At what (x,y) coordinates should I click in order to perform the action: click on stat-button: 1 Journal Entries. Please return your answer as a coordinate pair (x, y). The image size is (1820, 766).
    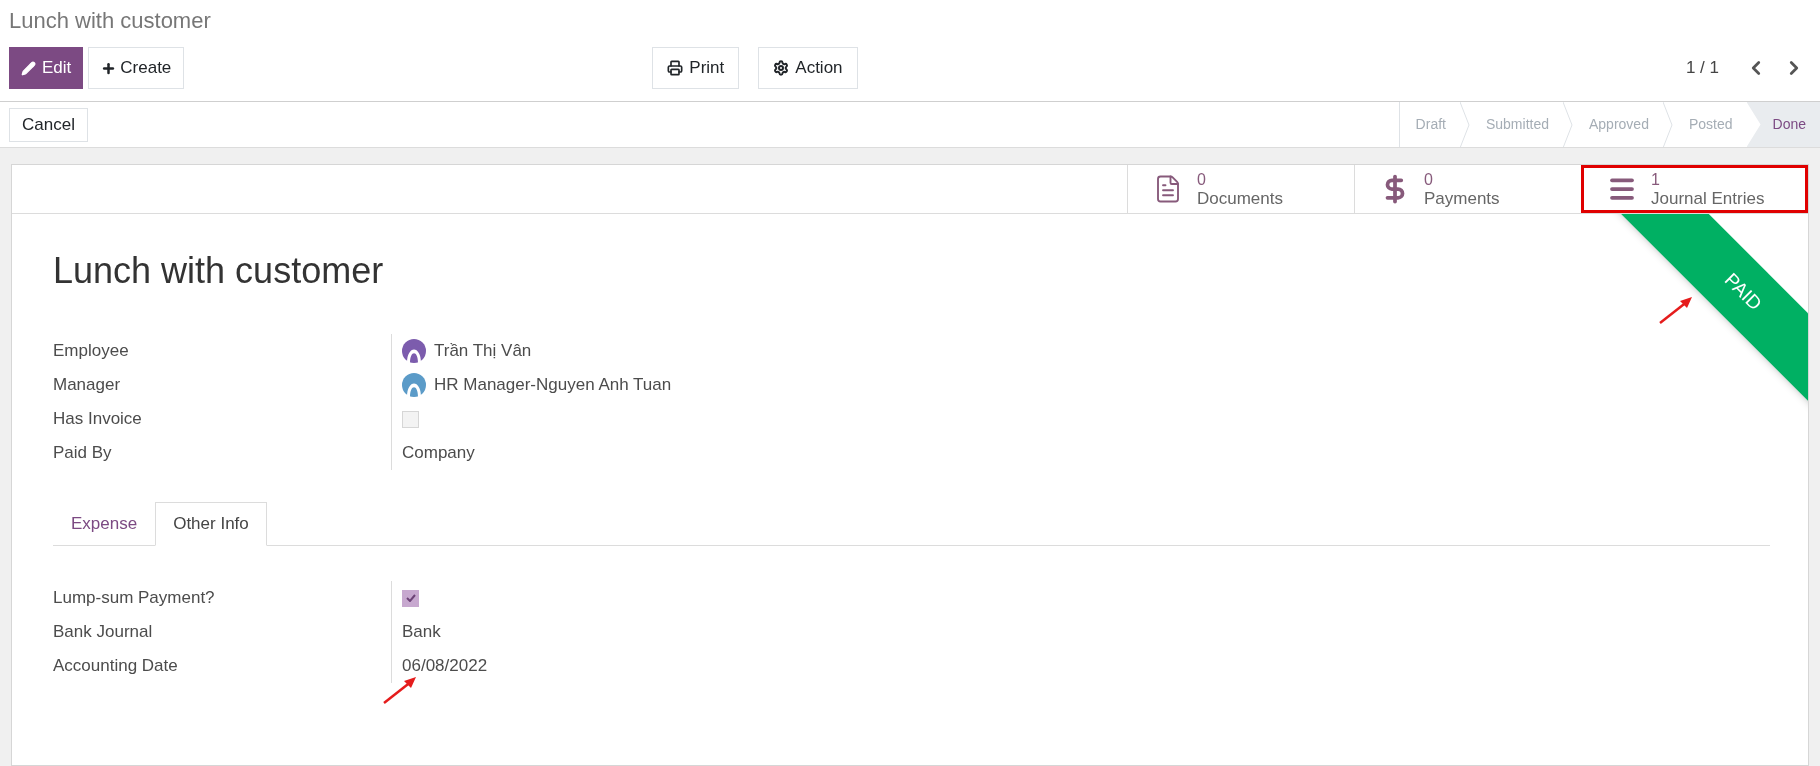
    Looking at the image, I should click on (1694, 189).